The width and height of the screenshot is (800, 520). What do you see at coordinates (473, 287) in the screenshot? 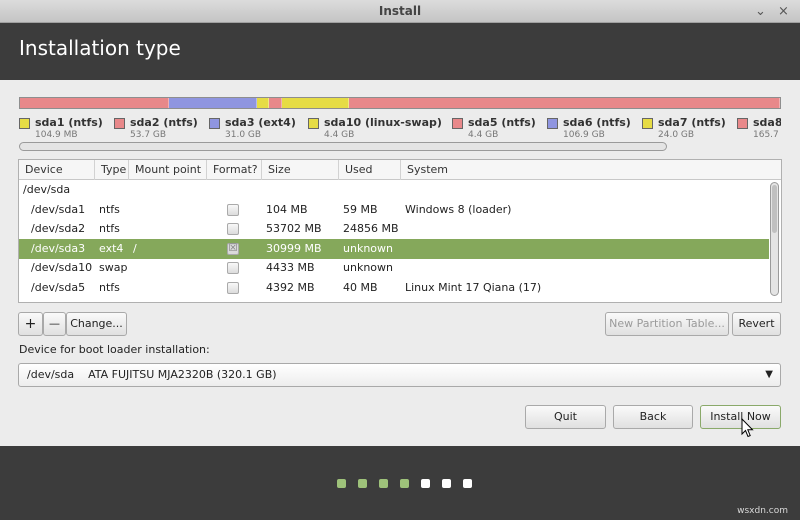
I see `cell-system: Linux Mint 17 Qiana (17)` at bounding box center [473, 287].